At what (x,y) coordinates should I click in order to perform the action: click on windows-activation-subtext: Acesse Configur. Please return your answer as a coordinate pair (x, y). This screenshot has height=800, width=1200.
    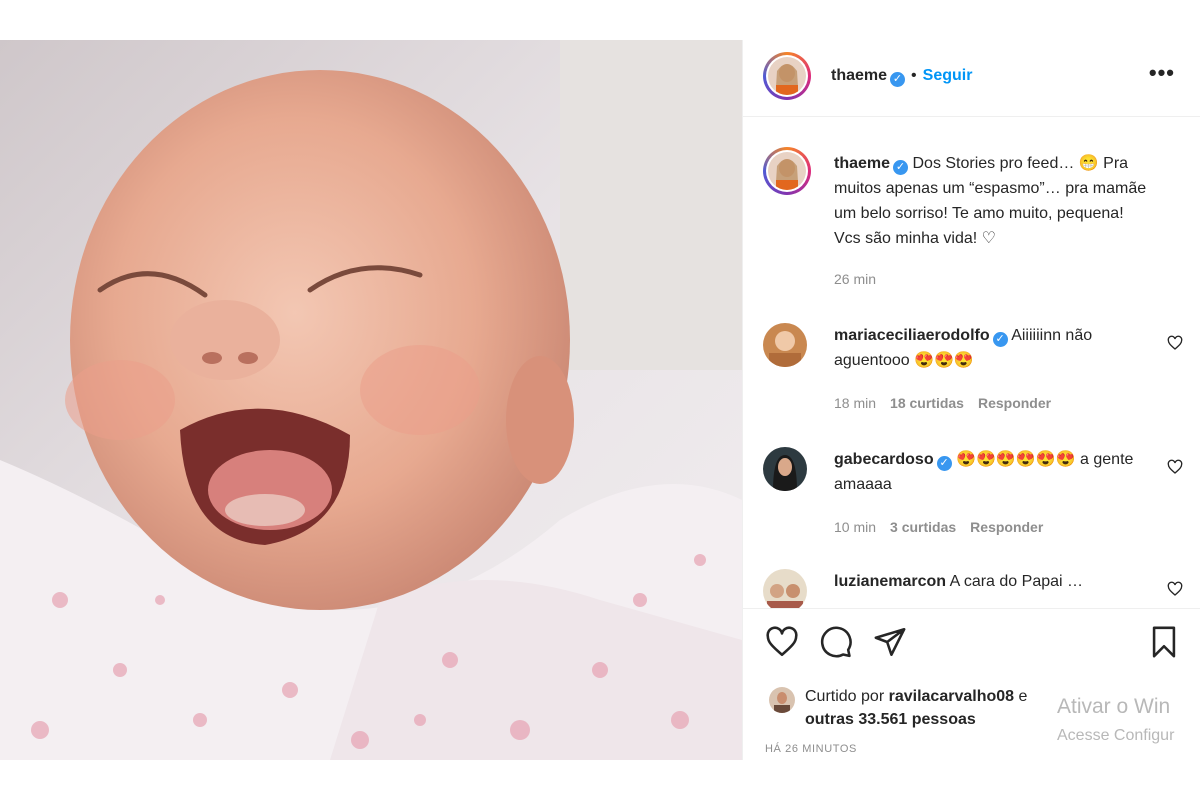
    Looking at the image, I should click on (1116, 735).